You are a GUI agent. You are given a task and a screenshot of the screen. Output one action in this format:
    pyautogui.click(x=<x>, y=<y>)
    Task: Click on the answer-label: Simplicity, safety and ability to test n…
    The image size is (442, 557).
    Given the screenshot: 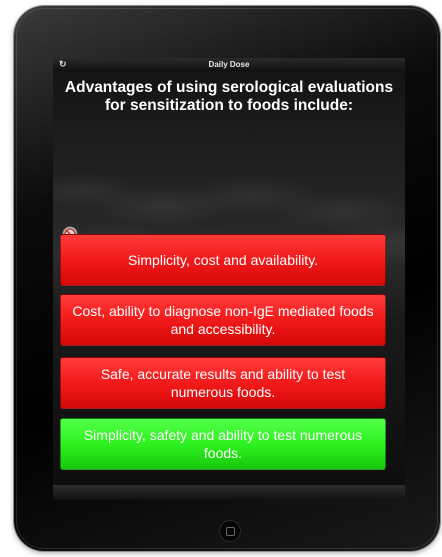 What is the action you would take?
    pyautogui.click(x=223, y=444)
    